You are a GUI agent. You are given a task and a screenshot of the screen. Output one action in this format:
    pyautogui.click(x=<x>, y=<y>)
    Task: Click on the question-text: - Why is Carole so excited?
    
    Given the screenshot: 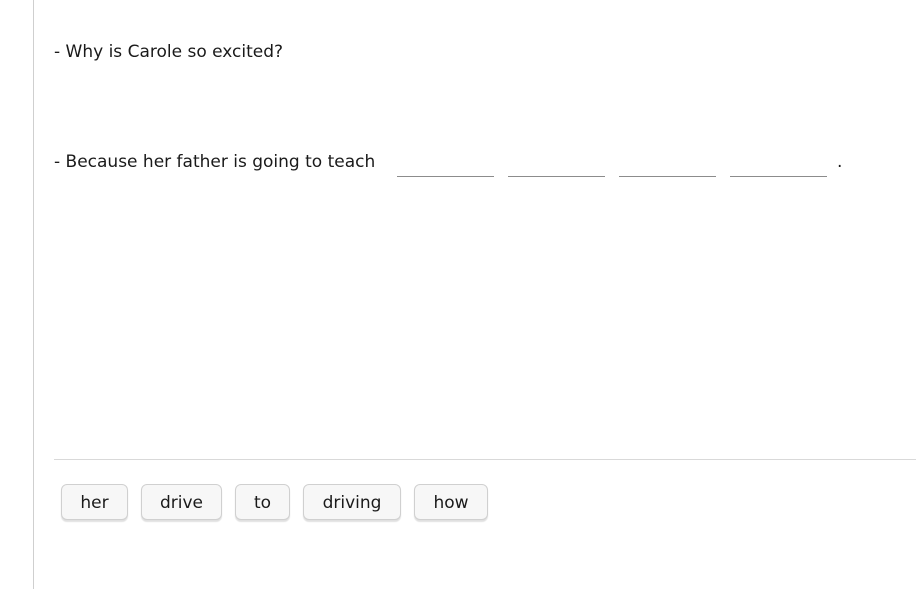 What is the action you would take?
    pyautogui.click(x=169, y=52)
    